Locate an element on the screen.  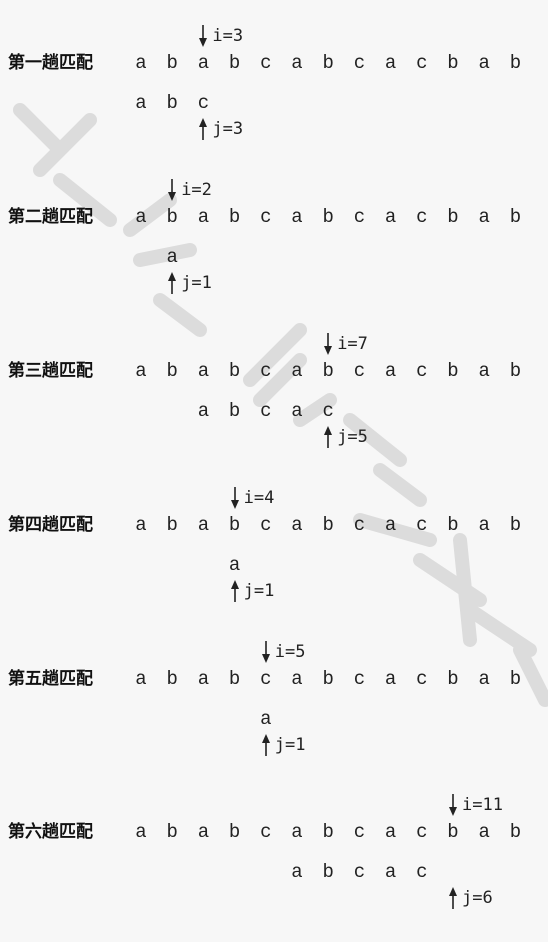
j-pointer: j=3 is located at coordinates (220, 129).